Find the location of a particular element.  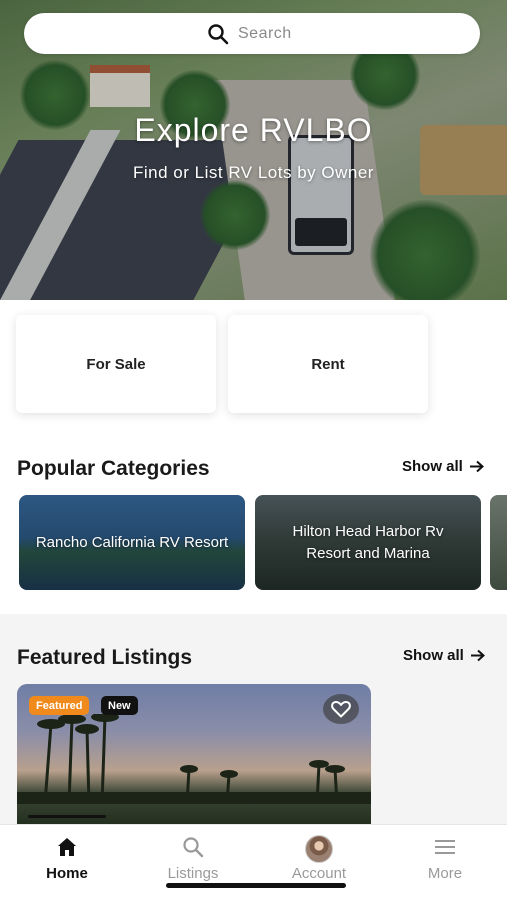

hero-subtitle: Find or List RV Lots by Owner is located at coordinates (253, 172).